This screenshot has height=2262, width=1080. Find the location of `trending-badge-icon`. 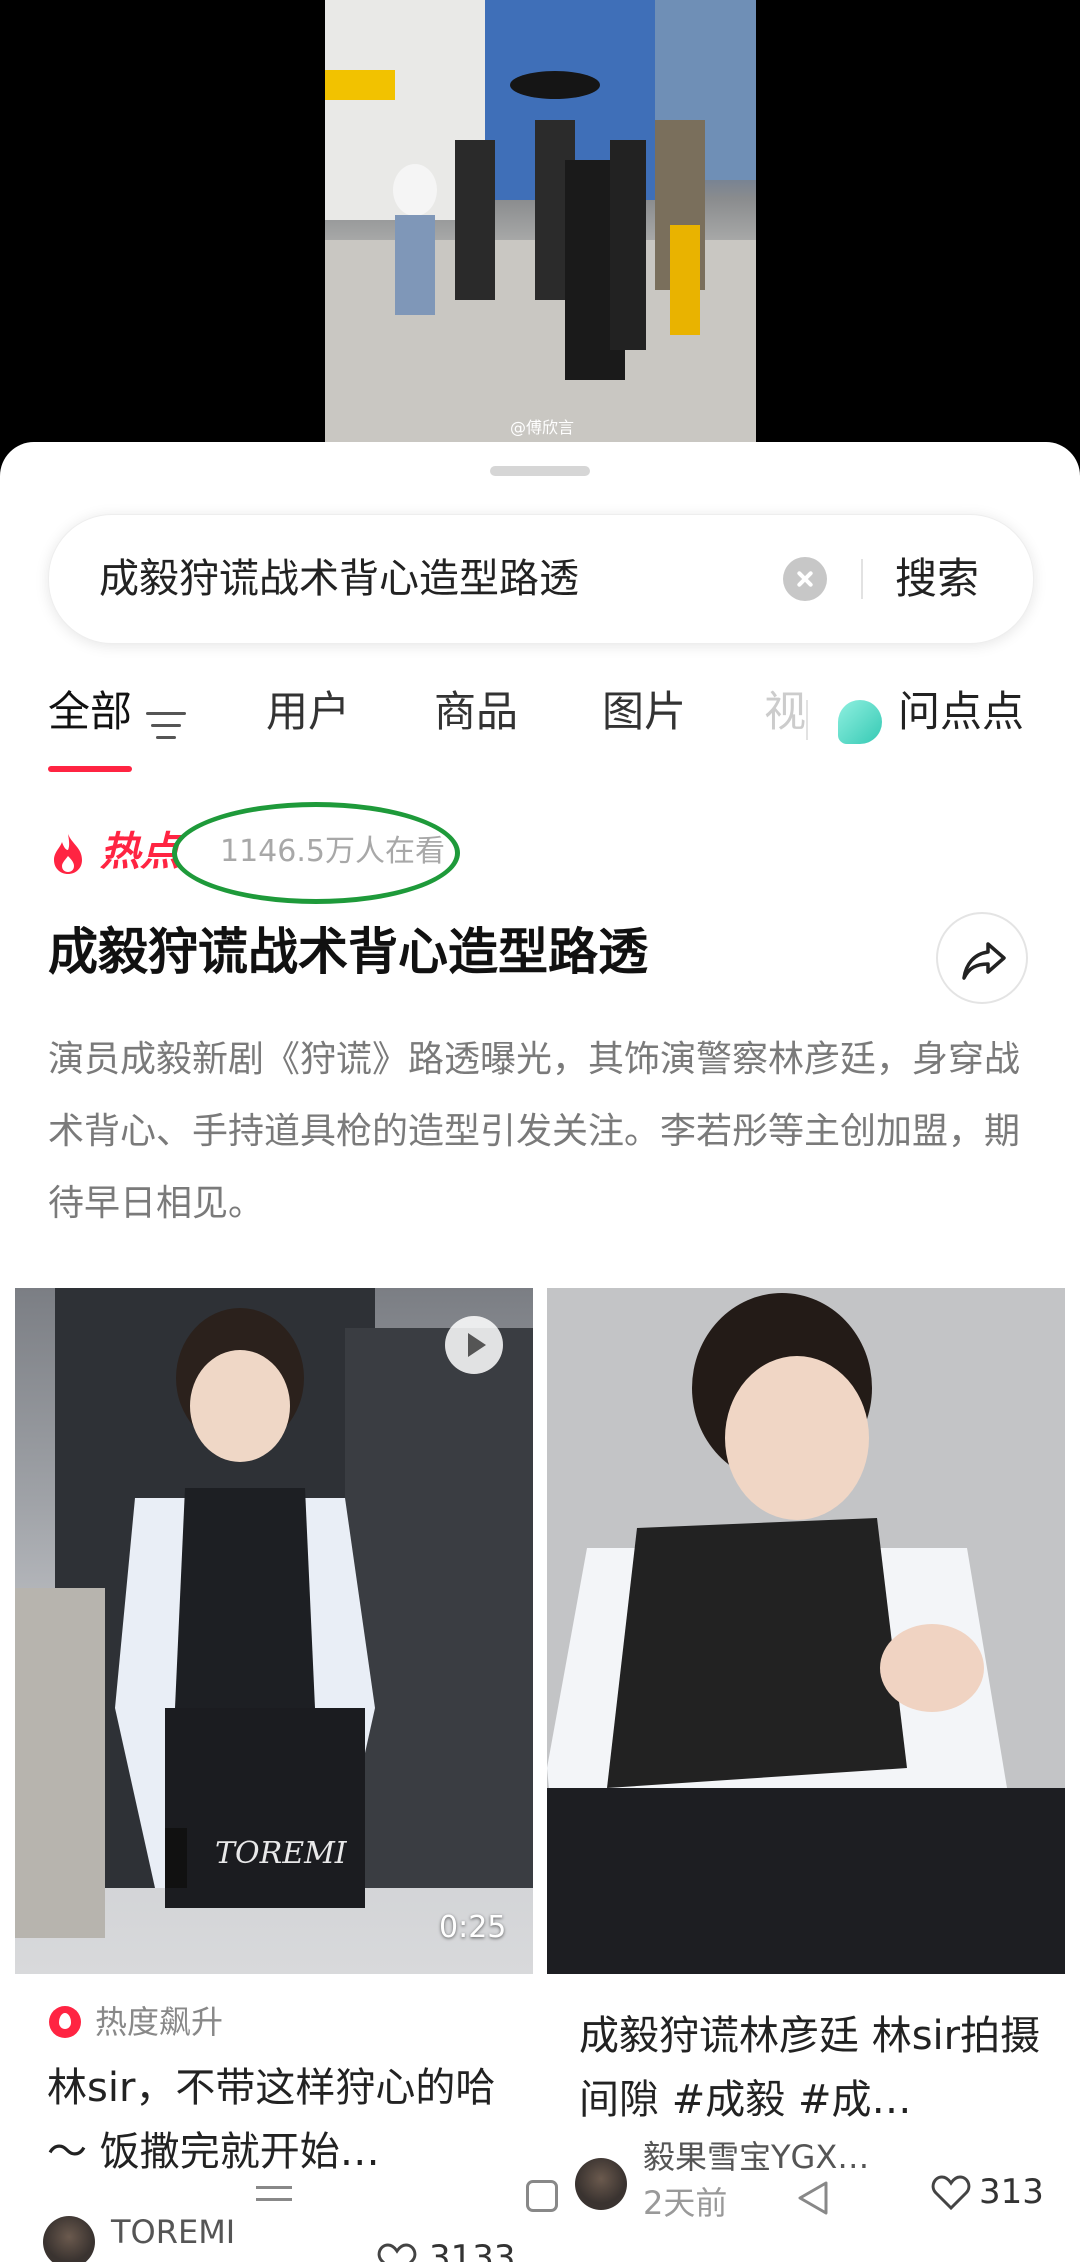

trending-badge-icon is located at coordinates (65, 2022).